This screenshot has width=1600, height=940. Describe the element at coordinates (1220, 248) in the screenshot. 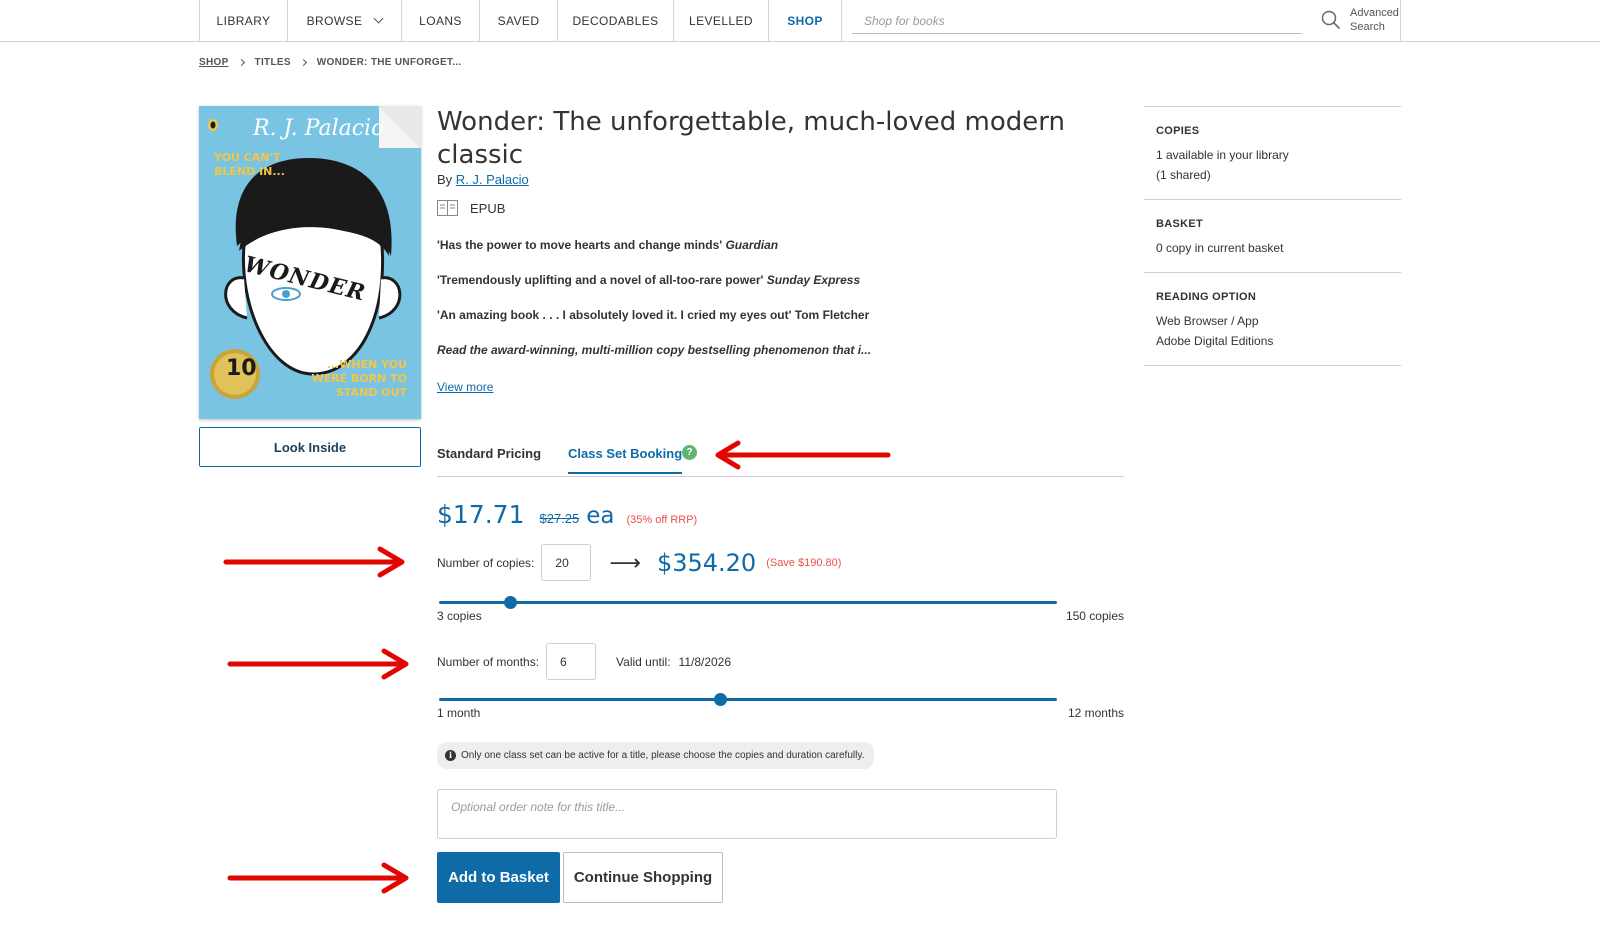

I see `basket-count: 0 copy in current basket` at that location.